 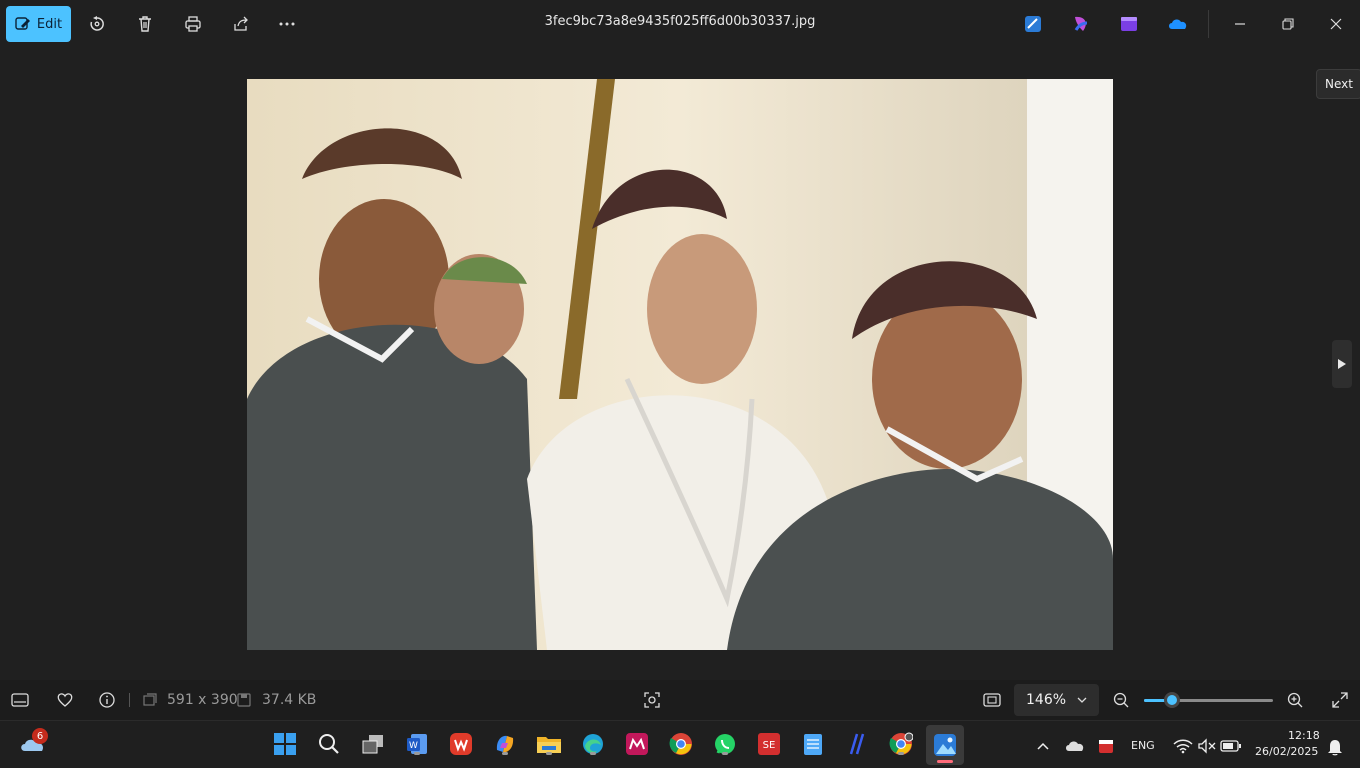 What do you see at coordinates (20, 700) in the screenshot?
I see `filmstrip-icon` at bounding box center [20, 700].